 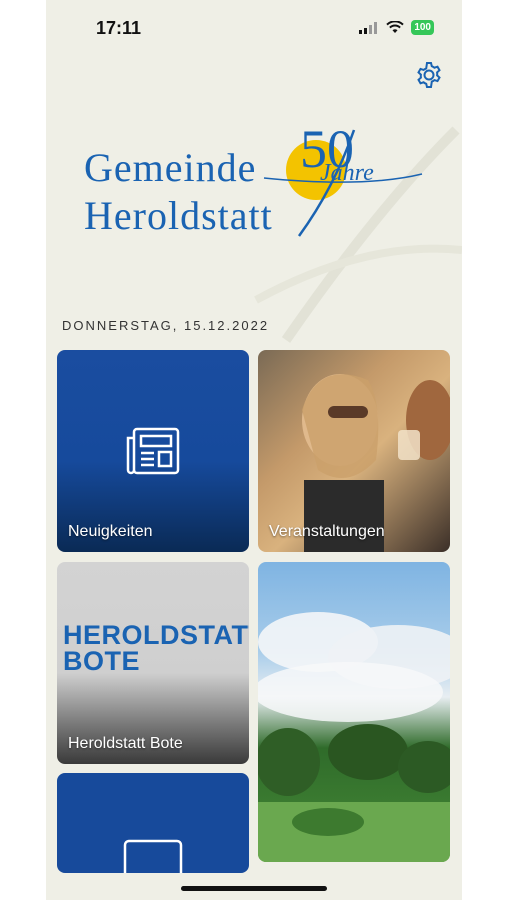 What do you see at coordinates (354, 737) in the screenshot?
I see `landscape-photo` at bounding box center [354, 737].